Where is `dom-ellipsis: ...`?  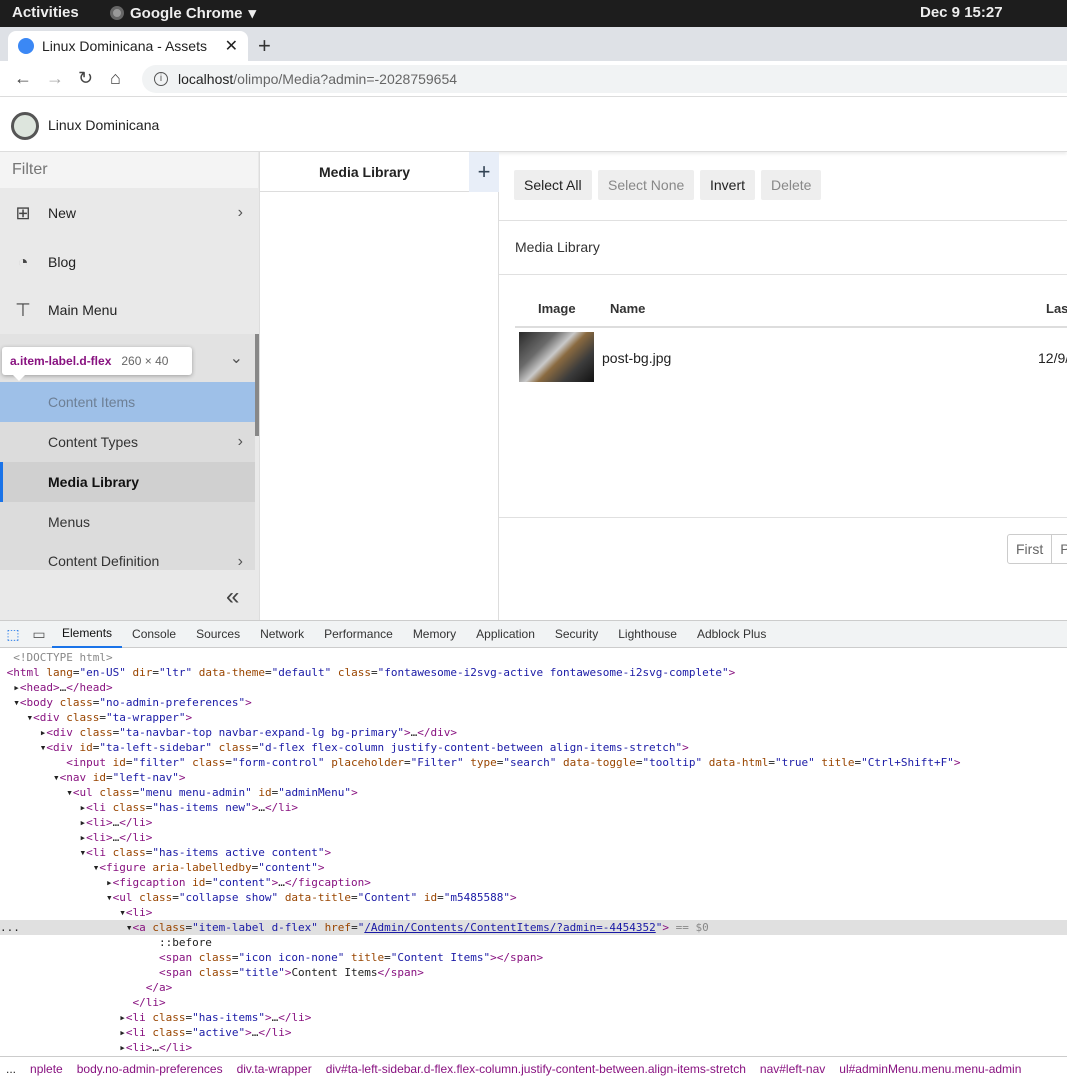
dom-ellipsis: ... is located at coordinates (10, 927).